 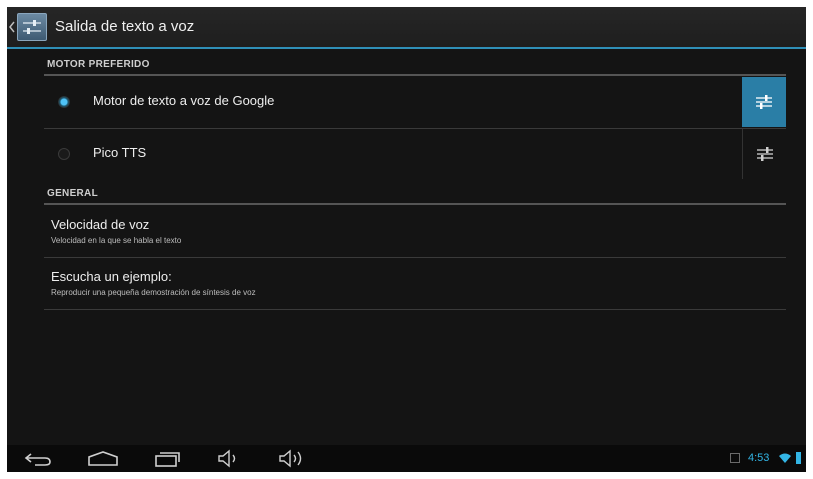 What do you see at coordinates (32, 27) in the screenshot?
I see `settings-sliders-icon` at bounding box center [32, 27].